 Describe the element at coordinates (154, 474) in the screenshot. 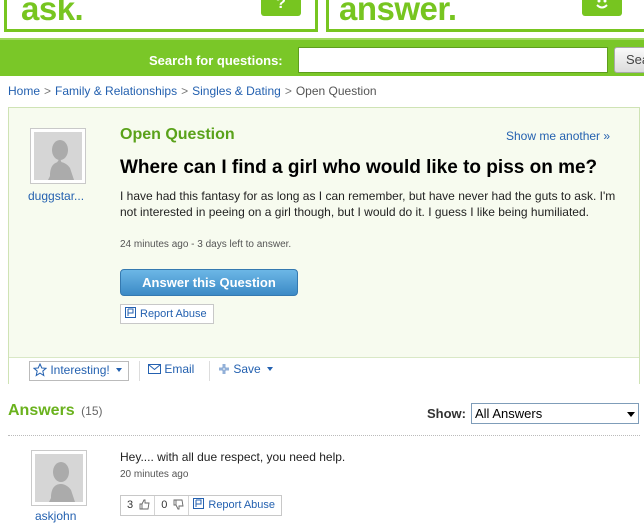

I see `answer-timestamp: 20 minutes ago` at that location.